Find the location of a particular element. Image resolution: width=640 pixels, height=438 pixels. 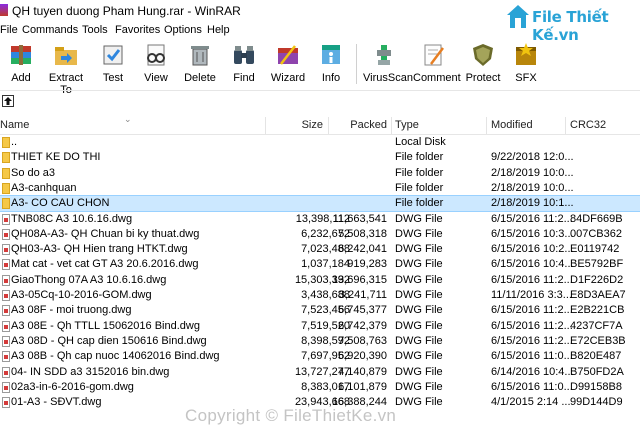

comment-button: Comment is located at coordinates (437, 64).